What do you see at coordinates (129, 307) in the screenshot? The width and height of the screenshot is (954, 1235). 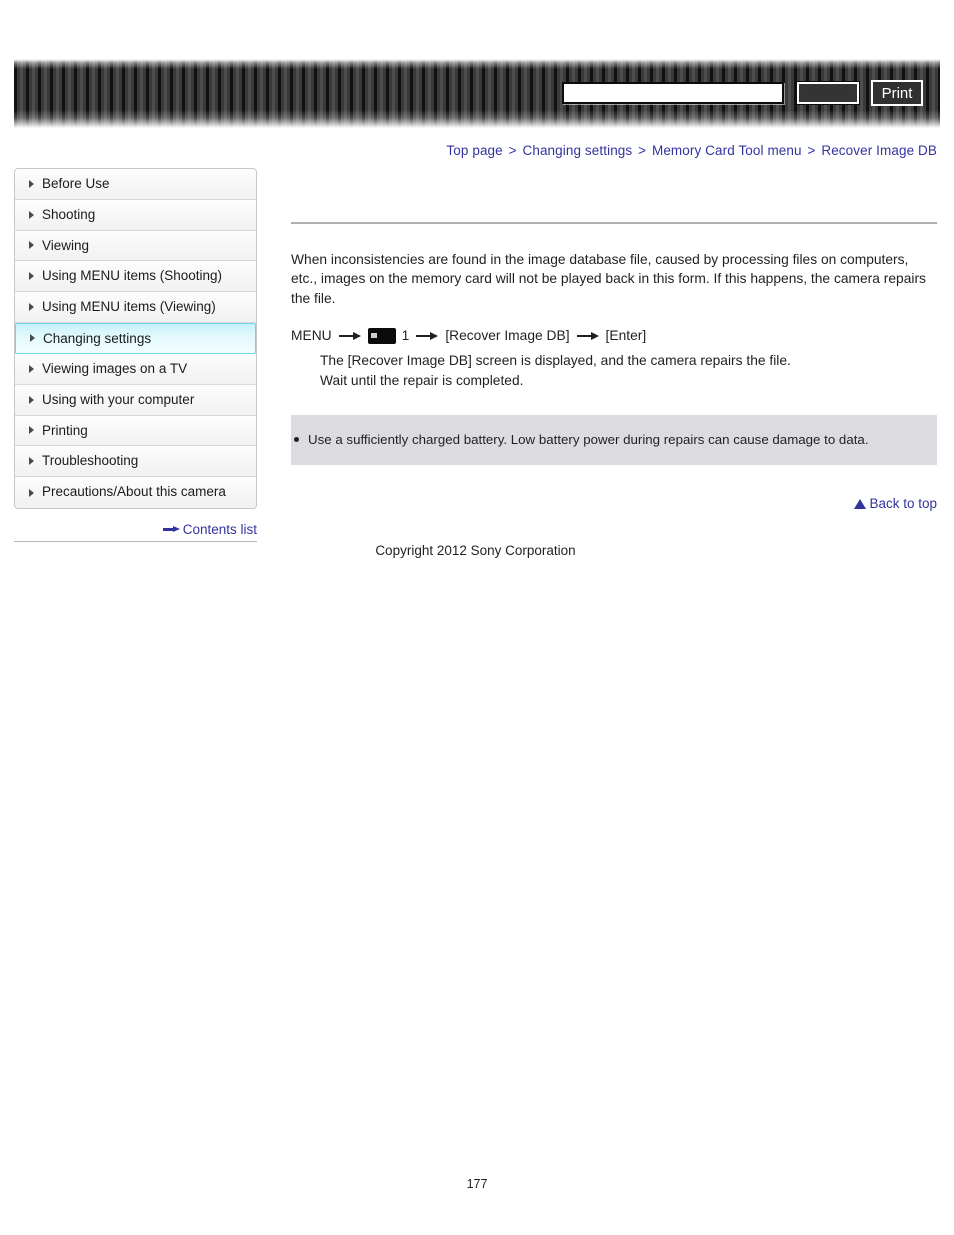 I see `sidebar-item-label: Using MENU items (Viewing)` at bounding box center [129, 307].